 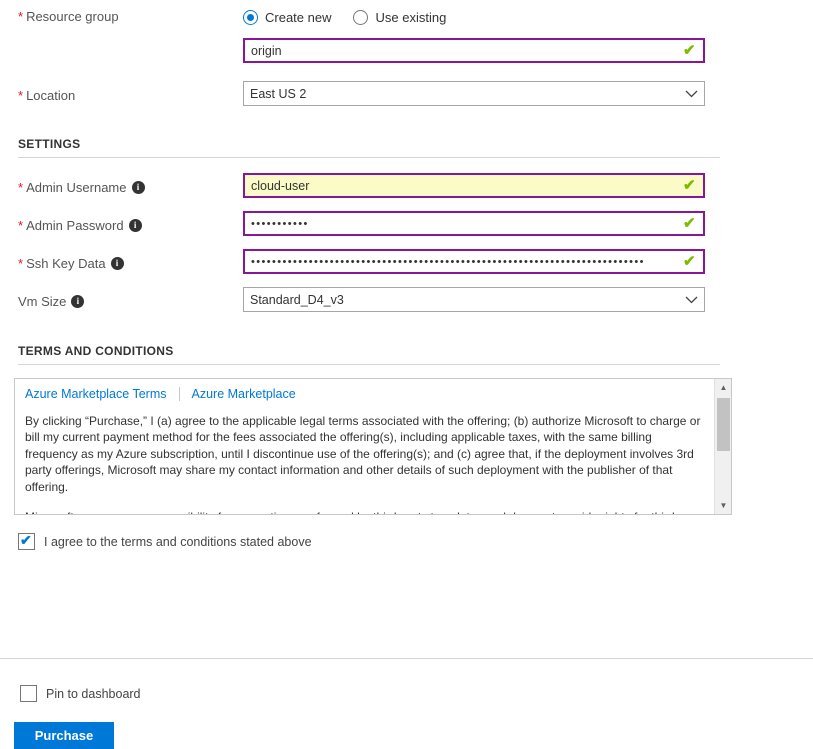 I want to click on resource-group-row: * Resource group Create new Use existing, so click(x=406, y=17).